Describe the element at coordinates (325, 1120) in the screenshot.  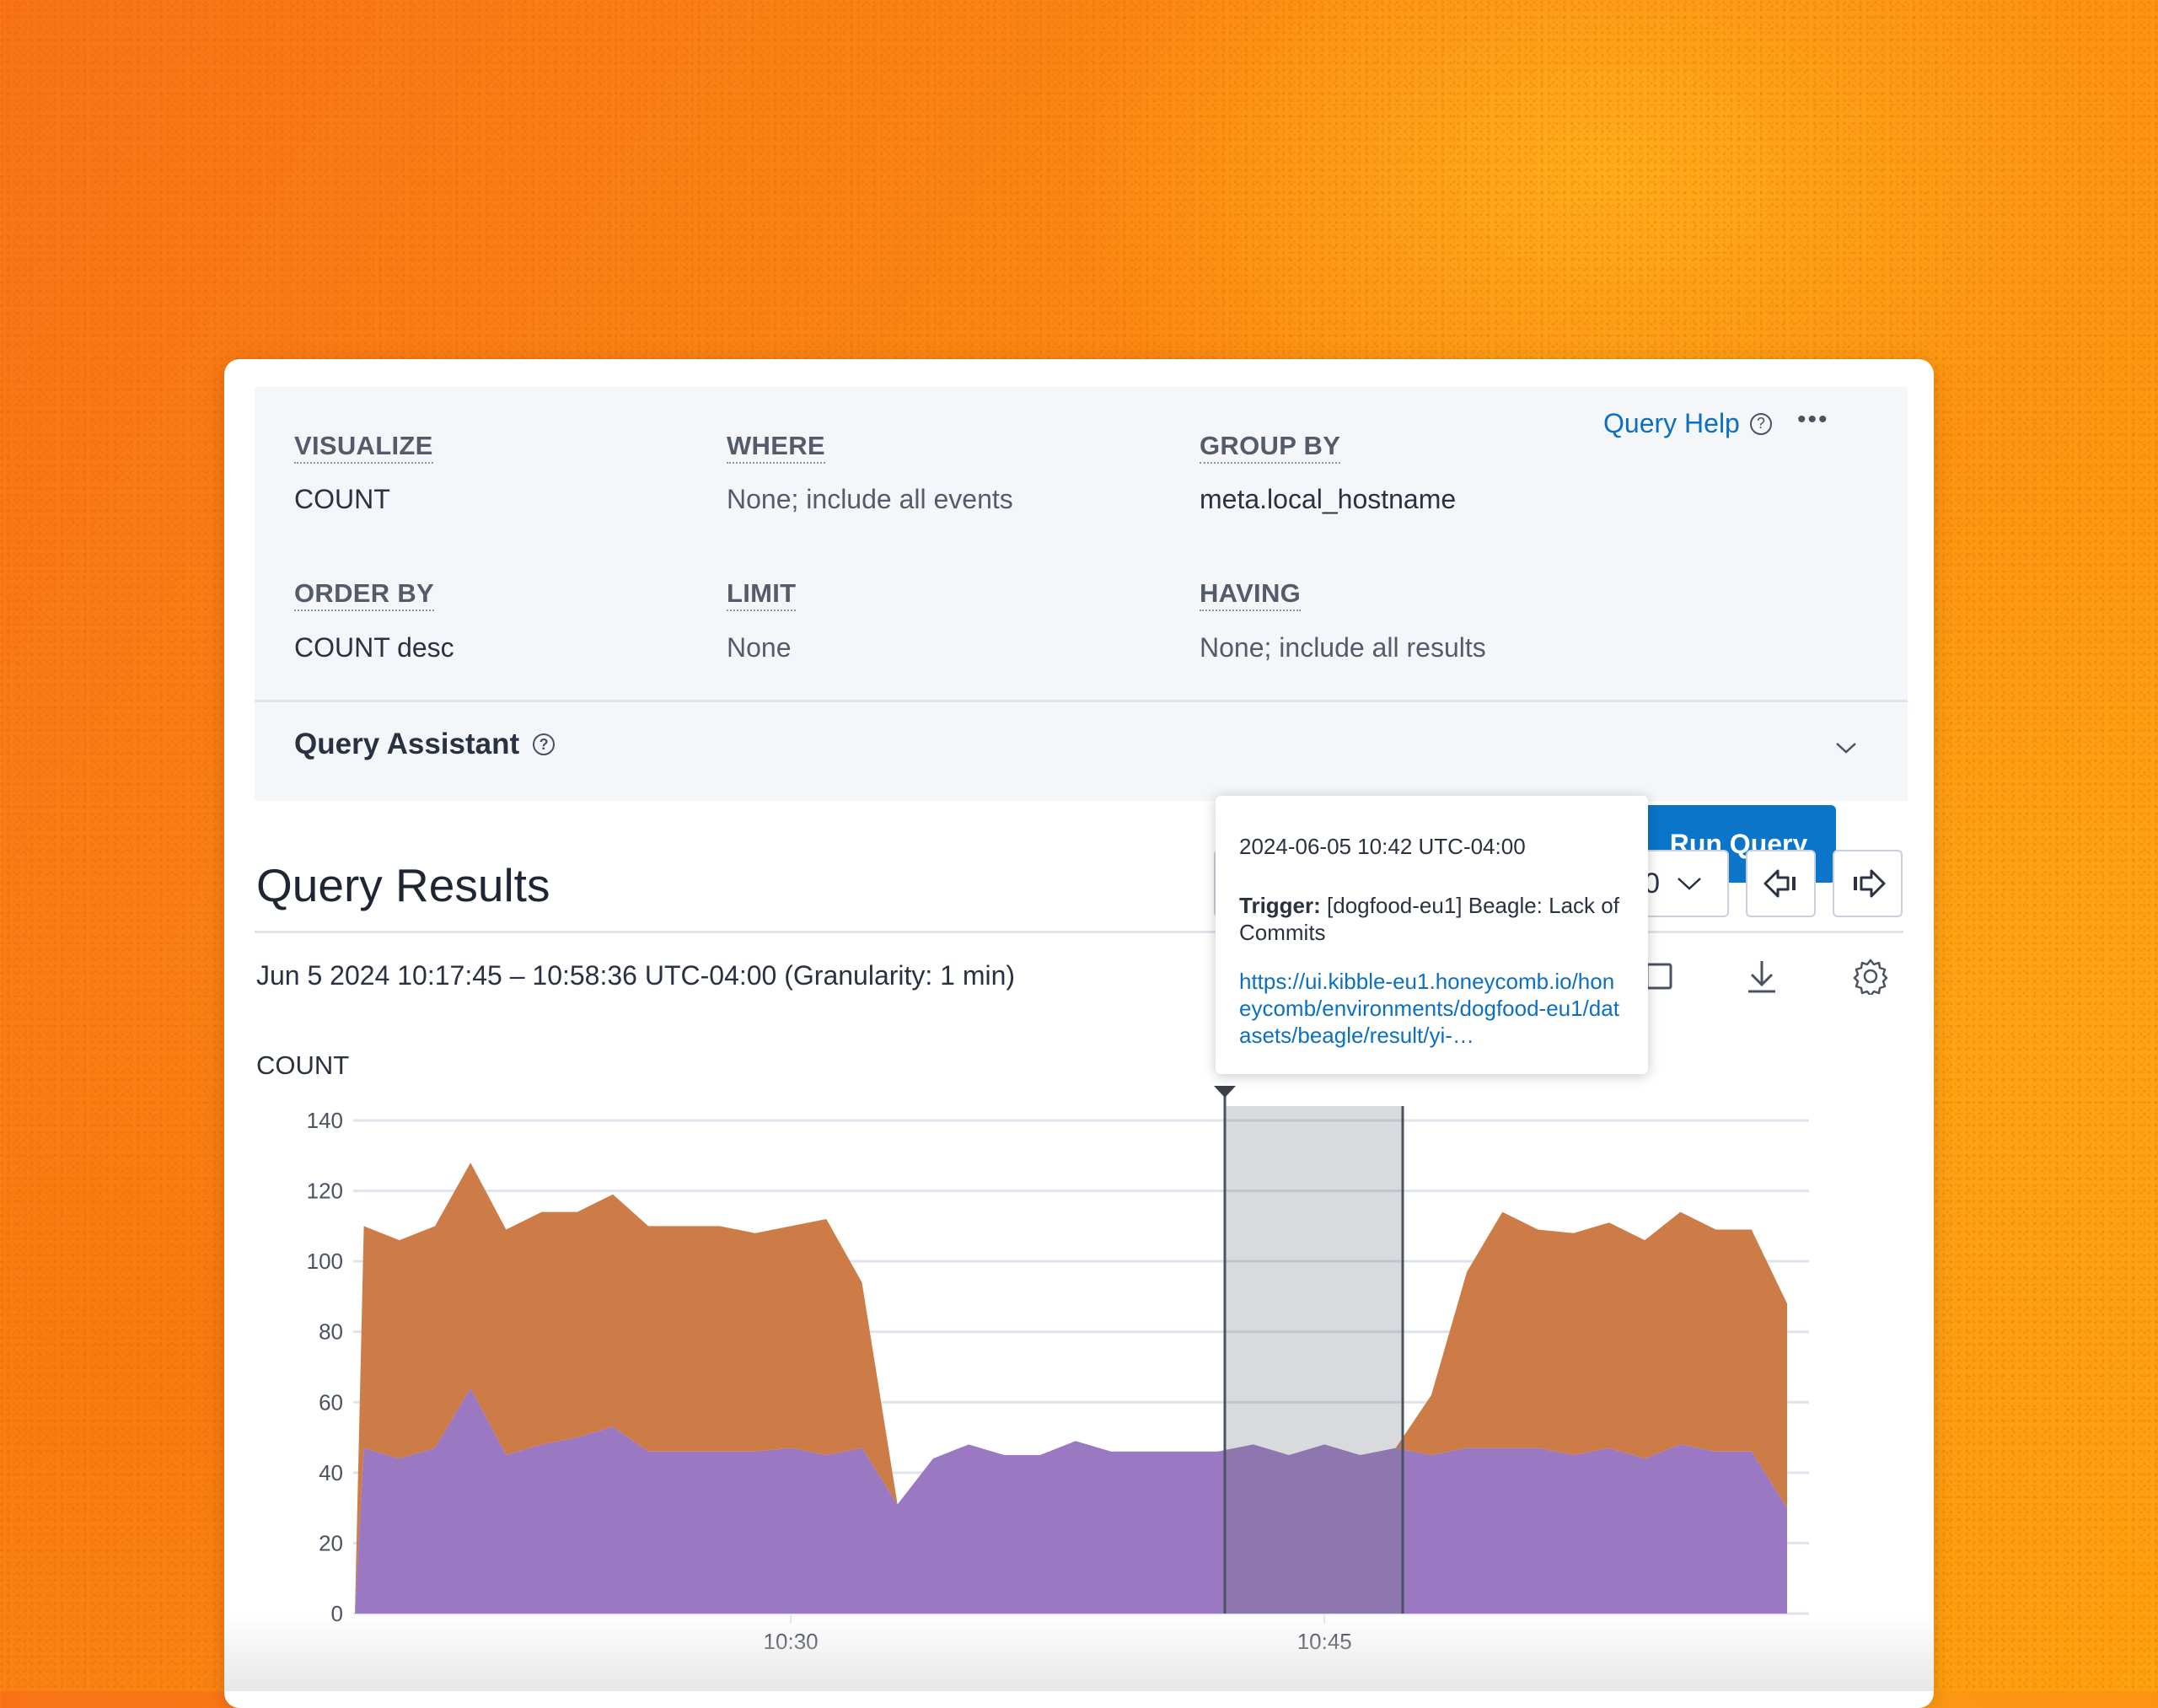
I see `y-tick-label: 140` at that location.